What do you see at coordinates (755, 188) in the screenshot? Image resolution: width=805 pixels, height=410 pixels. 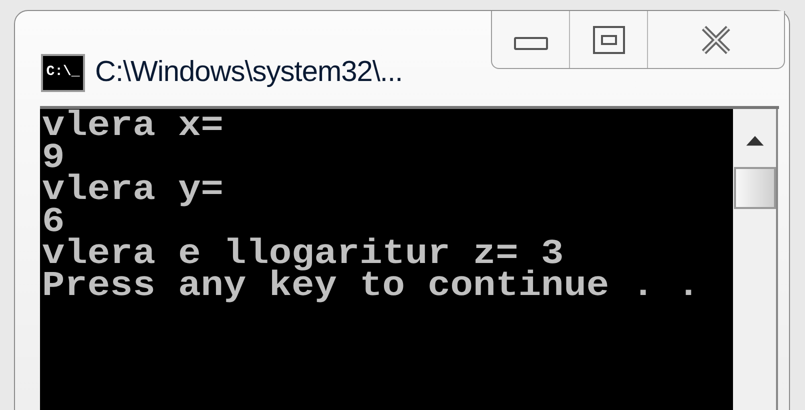 I see `scrollbar-thumb` at bounding box center [755, 188].